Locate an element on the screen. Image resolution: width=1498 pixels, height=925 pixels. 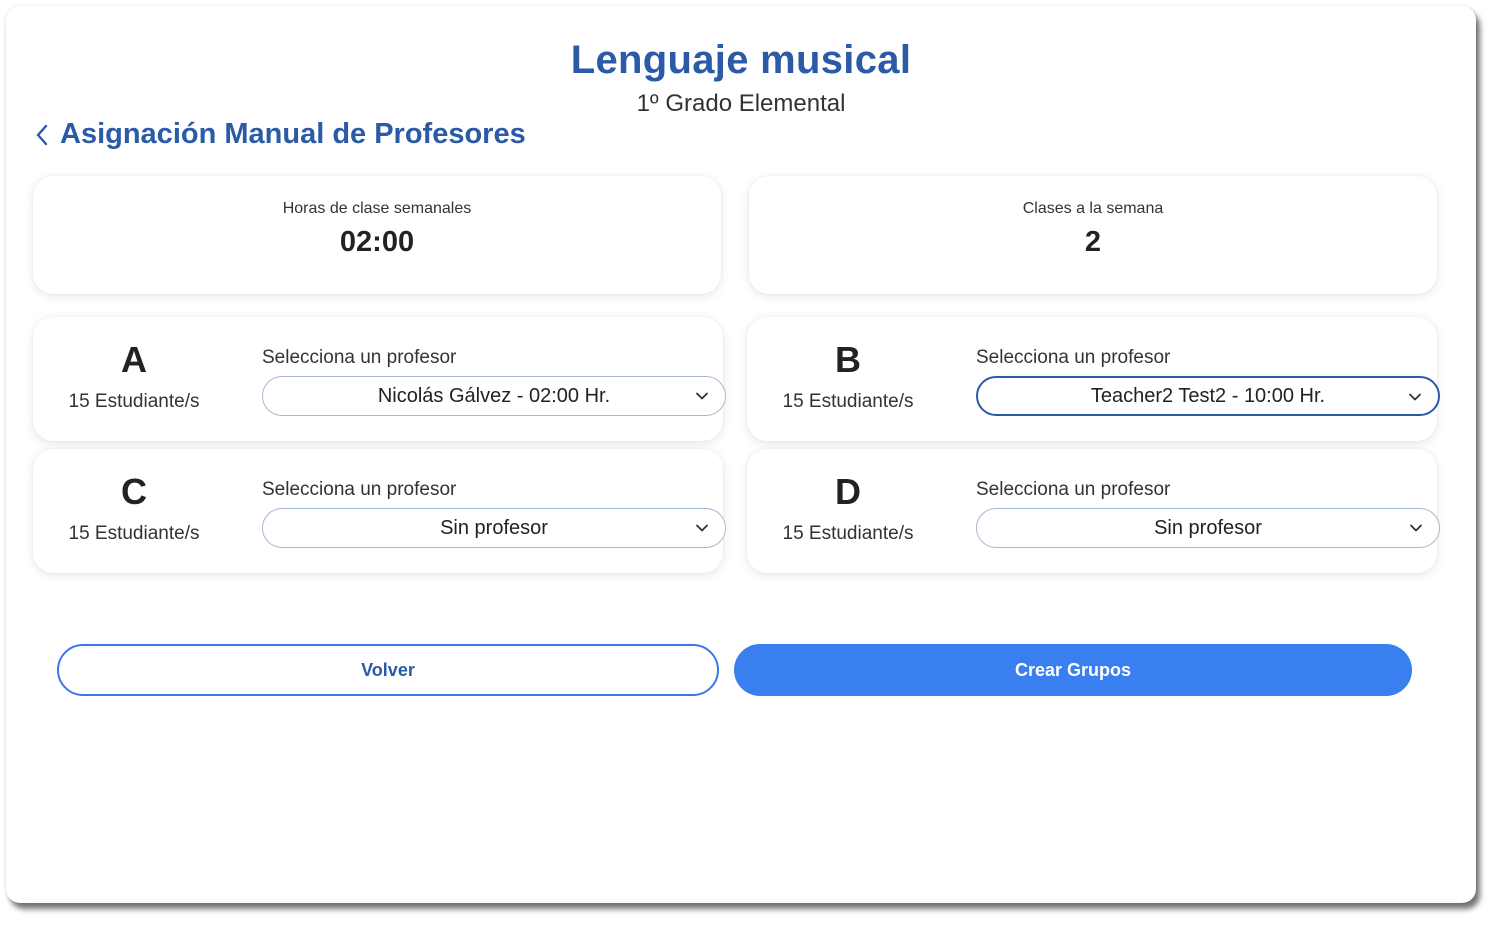
weekly-classes-label: Clases a la semana is located at coordinates (1093, 208).